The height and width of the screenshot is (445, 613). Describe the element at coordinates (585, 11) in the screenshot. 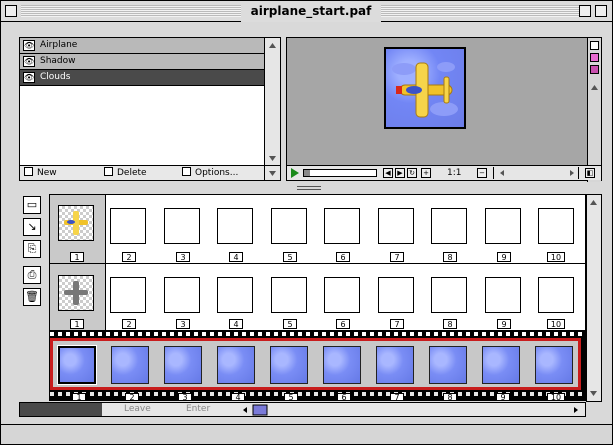

I see `zoom-box` at that location.